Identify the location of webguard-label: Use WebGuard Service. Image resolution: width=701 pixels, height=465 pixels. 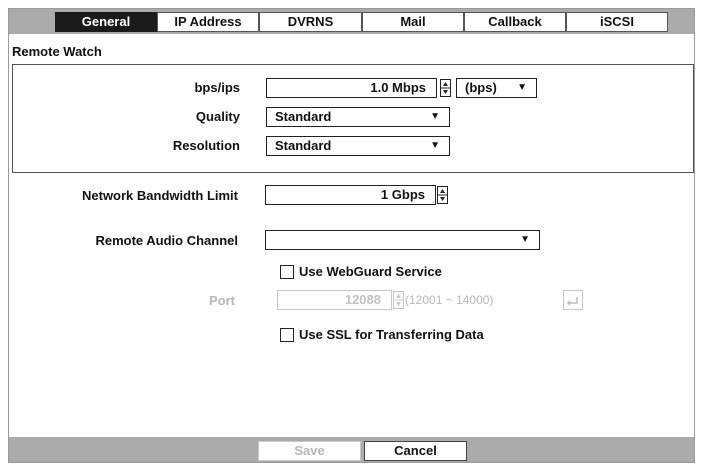
(370, 271).